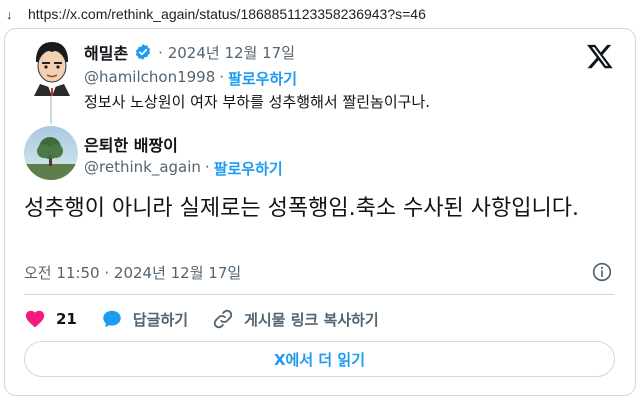  Describe the element at coordinates (52, 67) in the screenshot. I see `quoted-author-avatar` at that location.